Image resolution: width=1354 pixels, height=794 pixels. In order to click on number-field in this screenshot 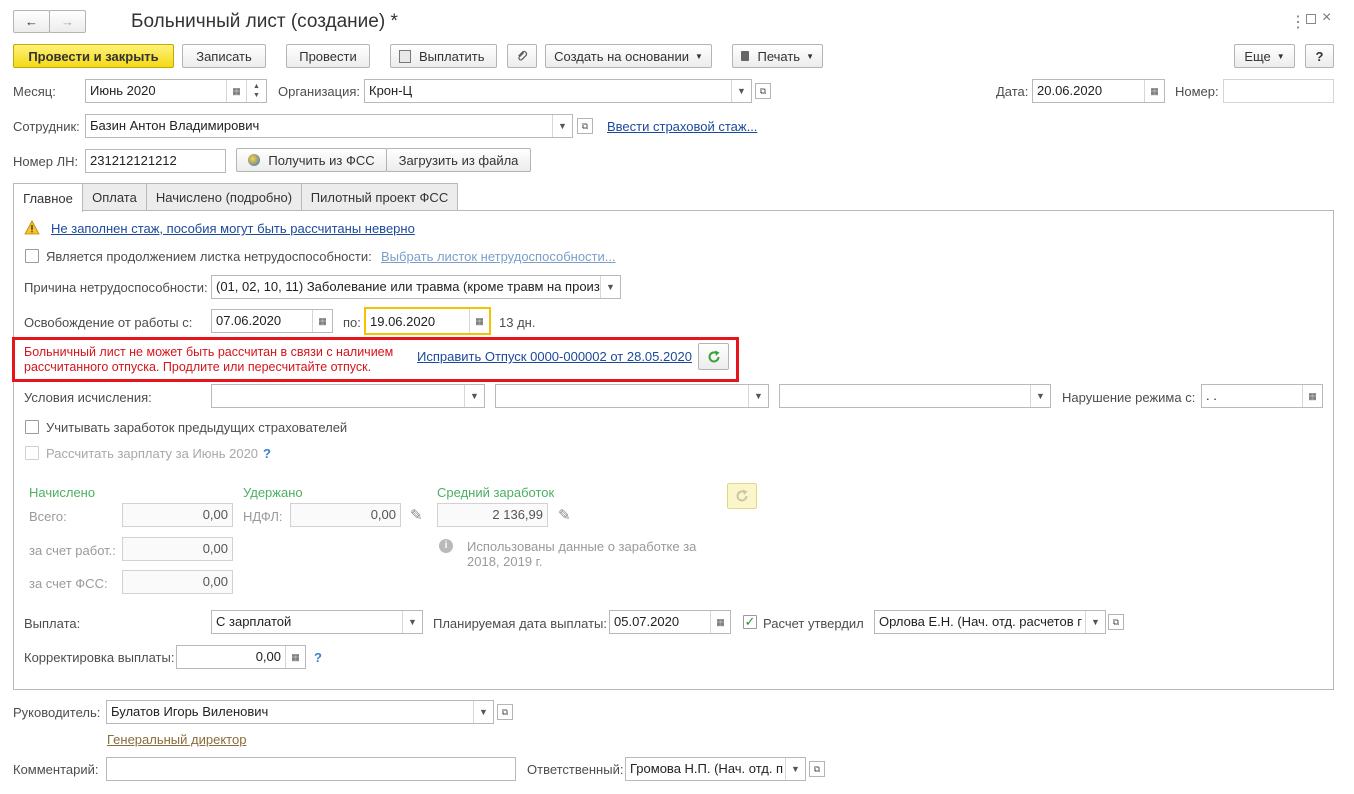, I will do `click(1278, 91)`.